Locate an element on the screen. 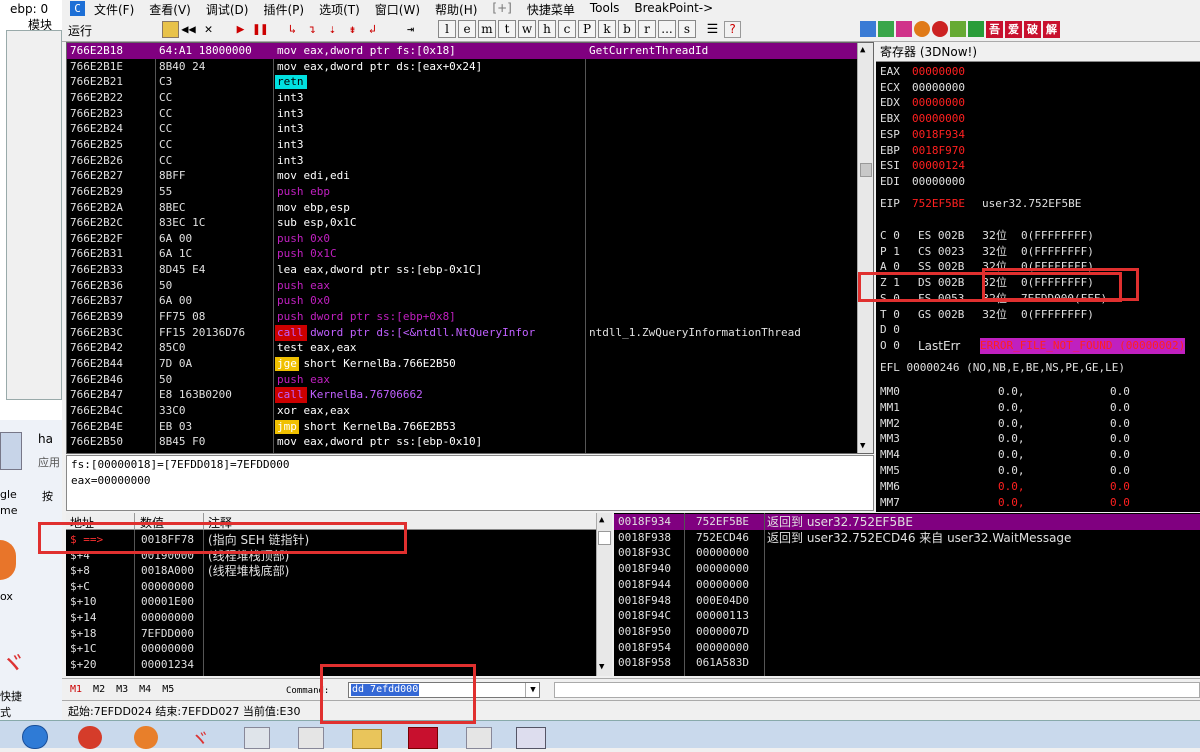  menu-window: 窗口(W) is located at coordinates (397, 9).